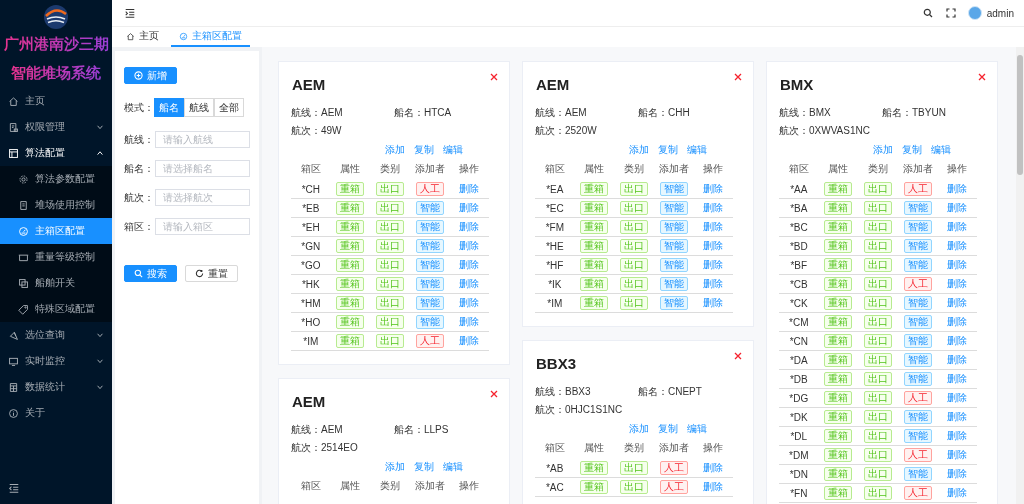  What do you see at coordinates (56, 205) in the screenshot?
I see `sidebar-subitem: 堆场使用控制` at bounding box center [56, 205].